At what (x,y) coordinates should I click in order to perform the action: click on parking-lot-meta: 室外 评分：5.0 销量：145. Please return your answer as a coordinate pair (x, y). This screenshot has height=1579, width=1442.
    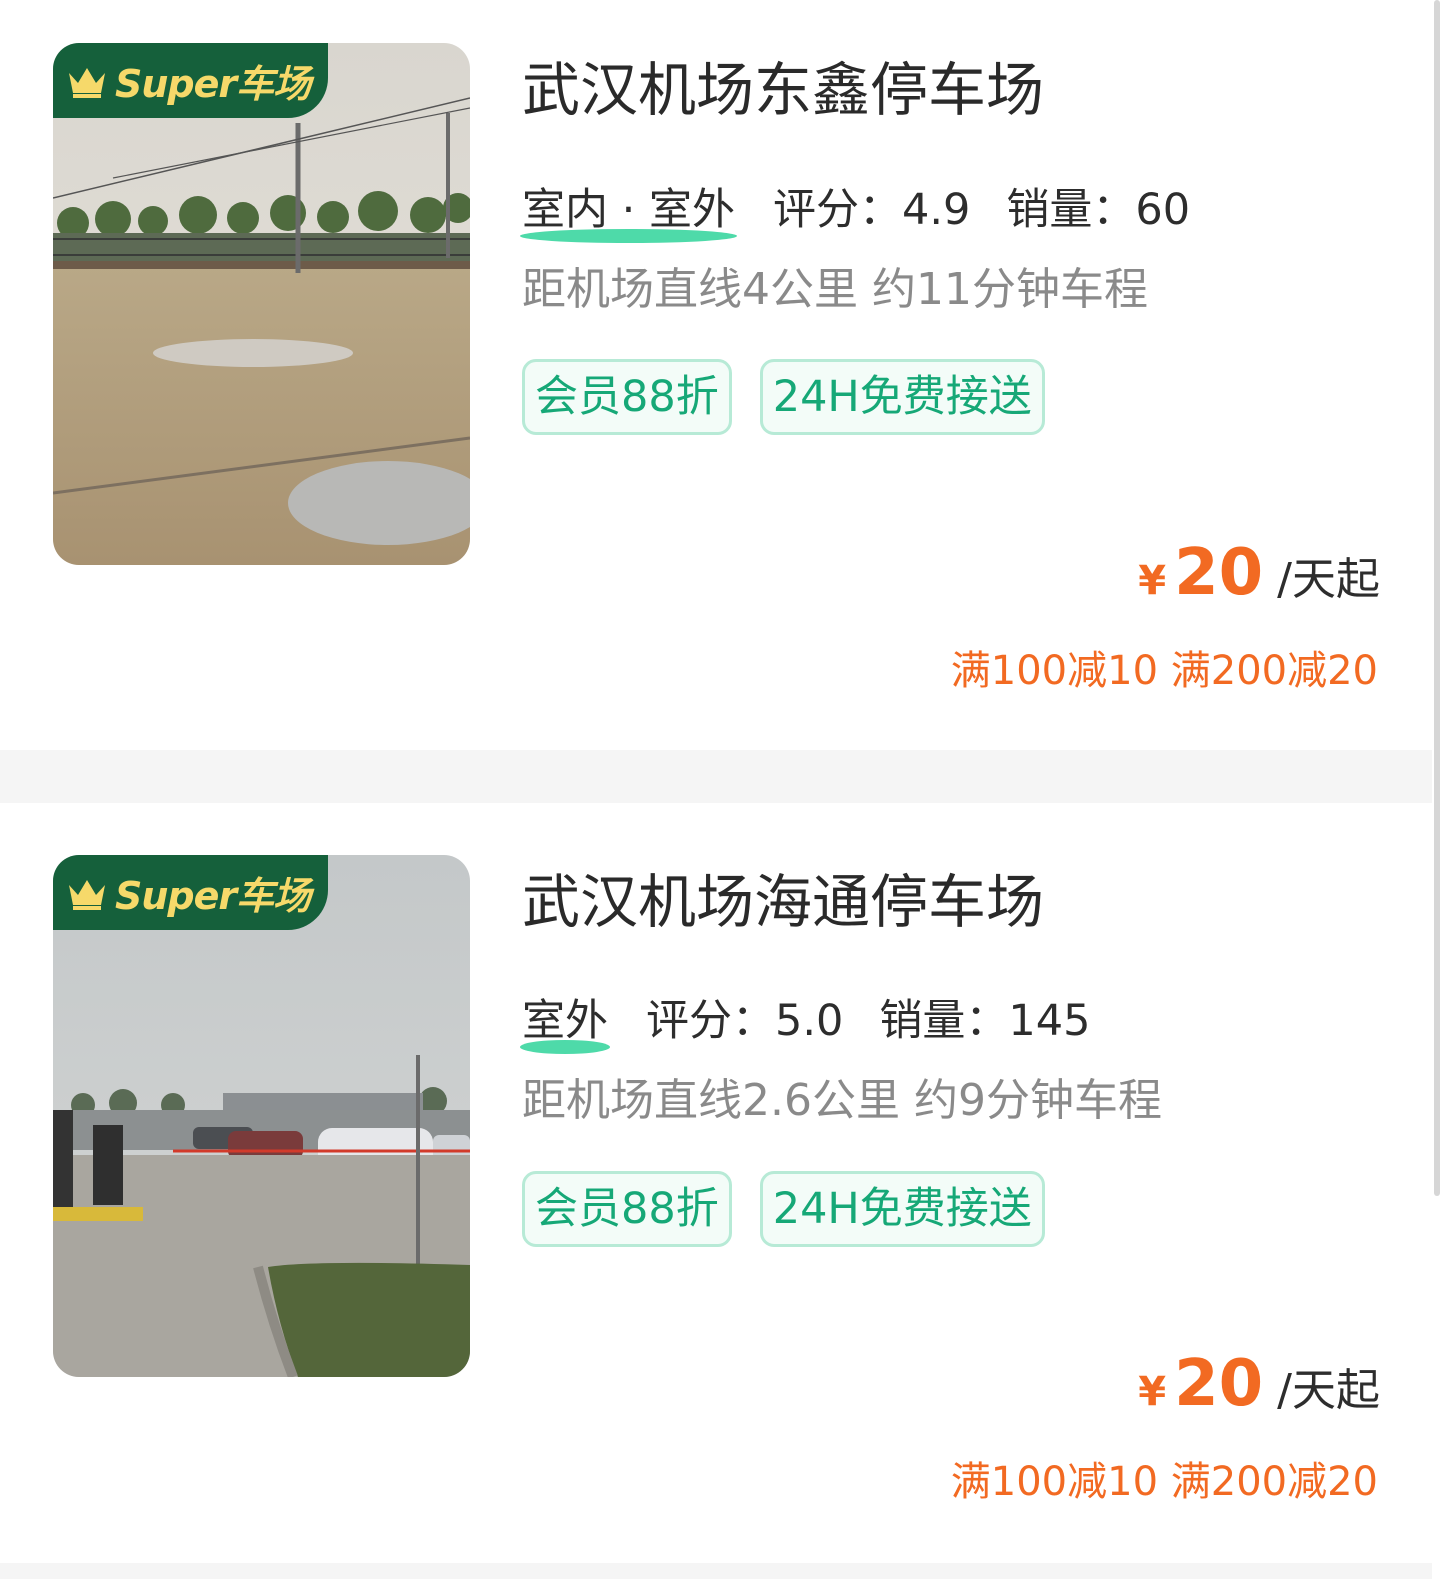
    Looking at the image, I should click on (823, 1020).